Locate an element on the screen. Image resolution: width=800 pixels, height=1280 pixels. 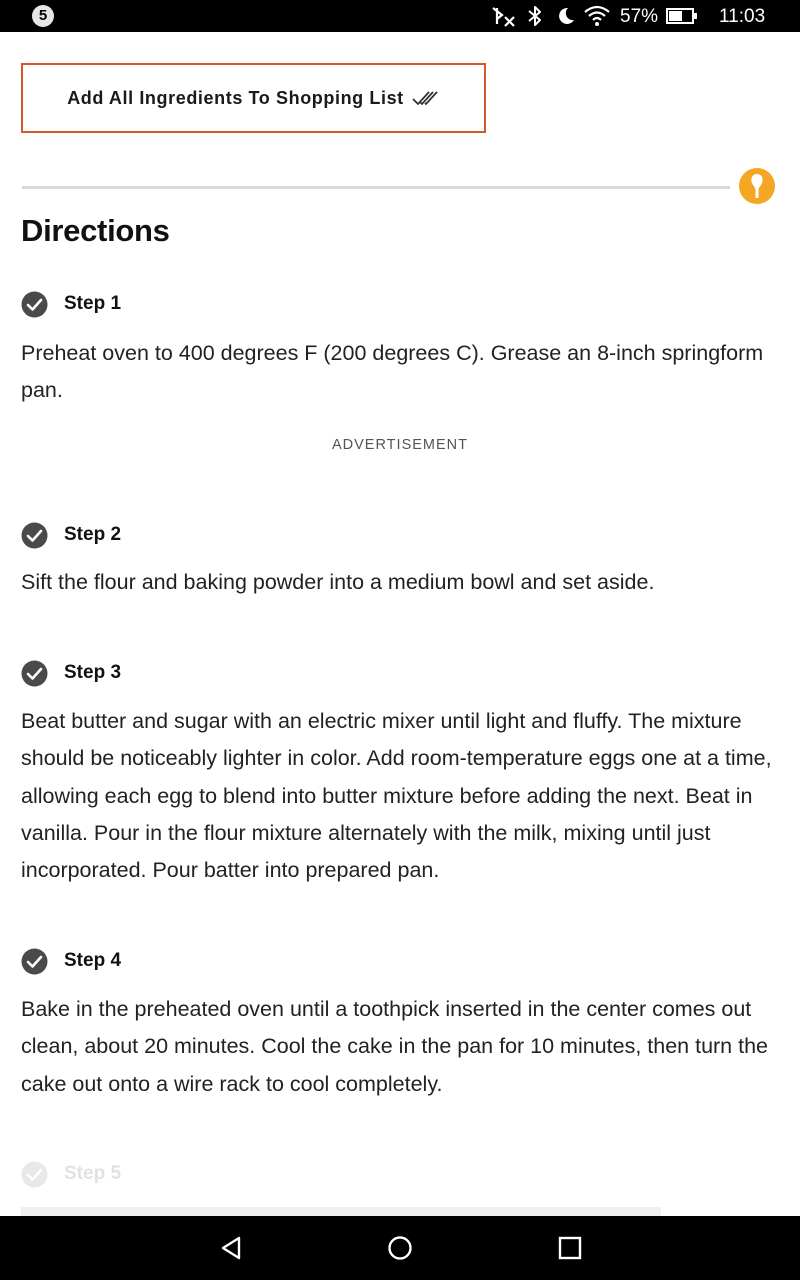
step-2-header: Step 2 is located at coordinates (71, 535).